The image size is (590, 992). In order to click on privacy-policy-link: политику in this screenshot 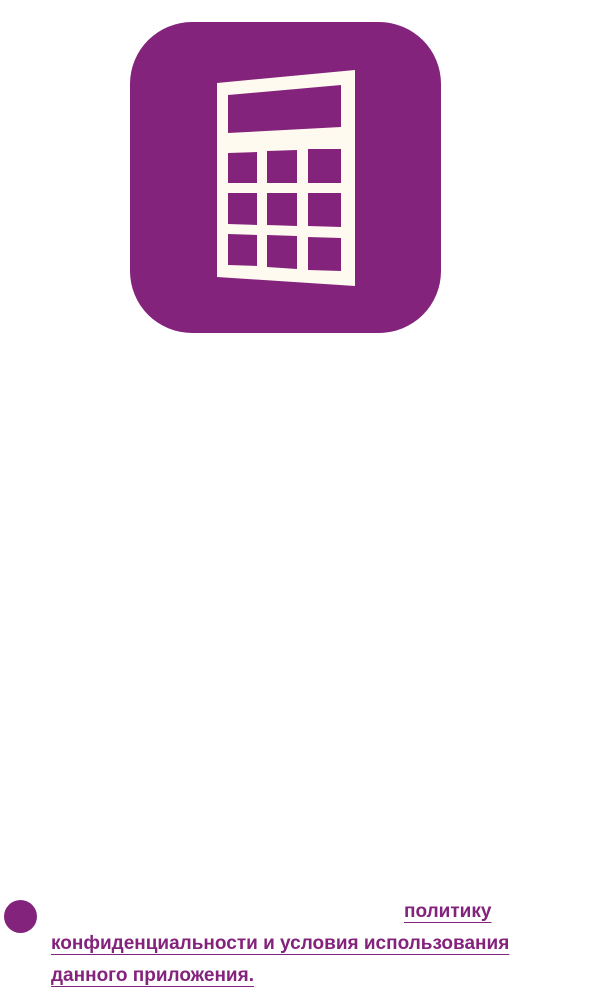, I will do `click(447, 912)`.